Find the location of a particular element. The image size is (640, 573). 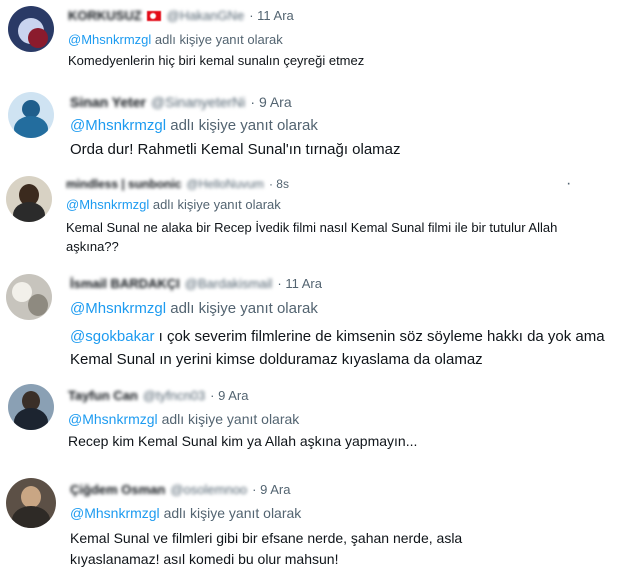

mention-link: @sgokbakar is located at coordinates (112, 336).